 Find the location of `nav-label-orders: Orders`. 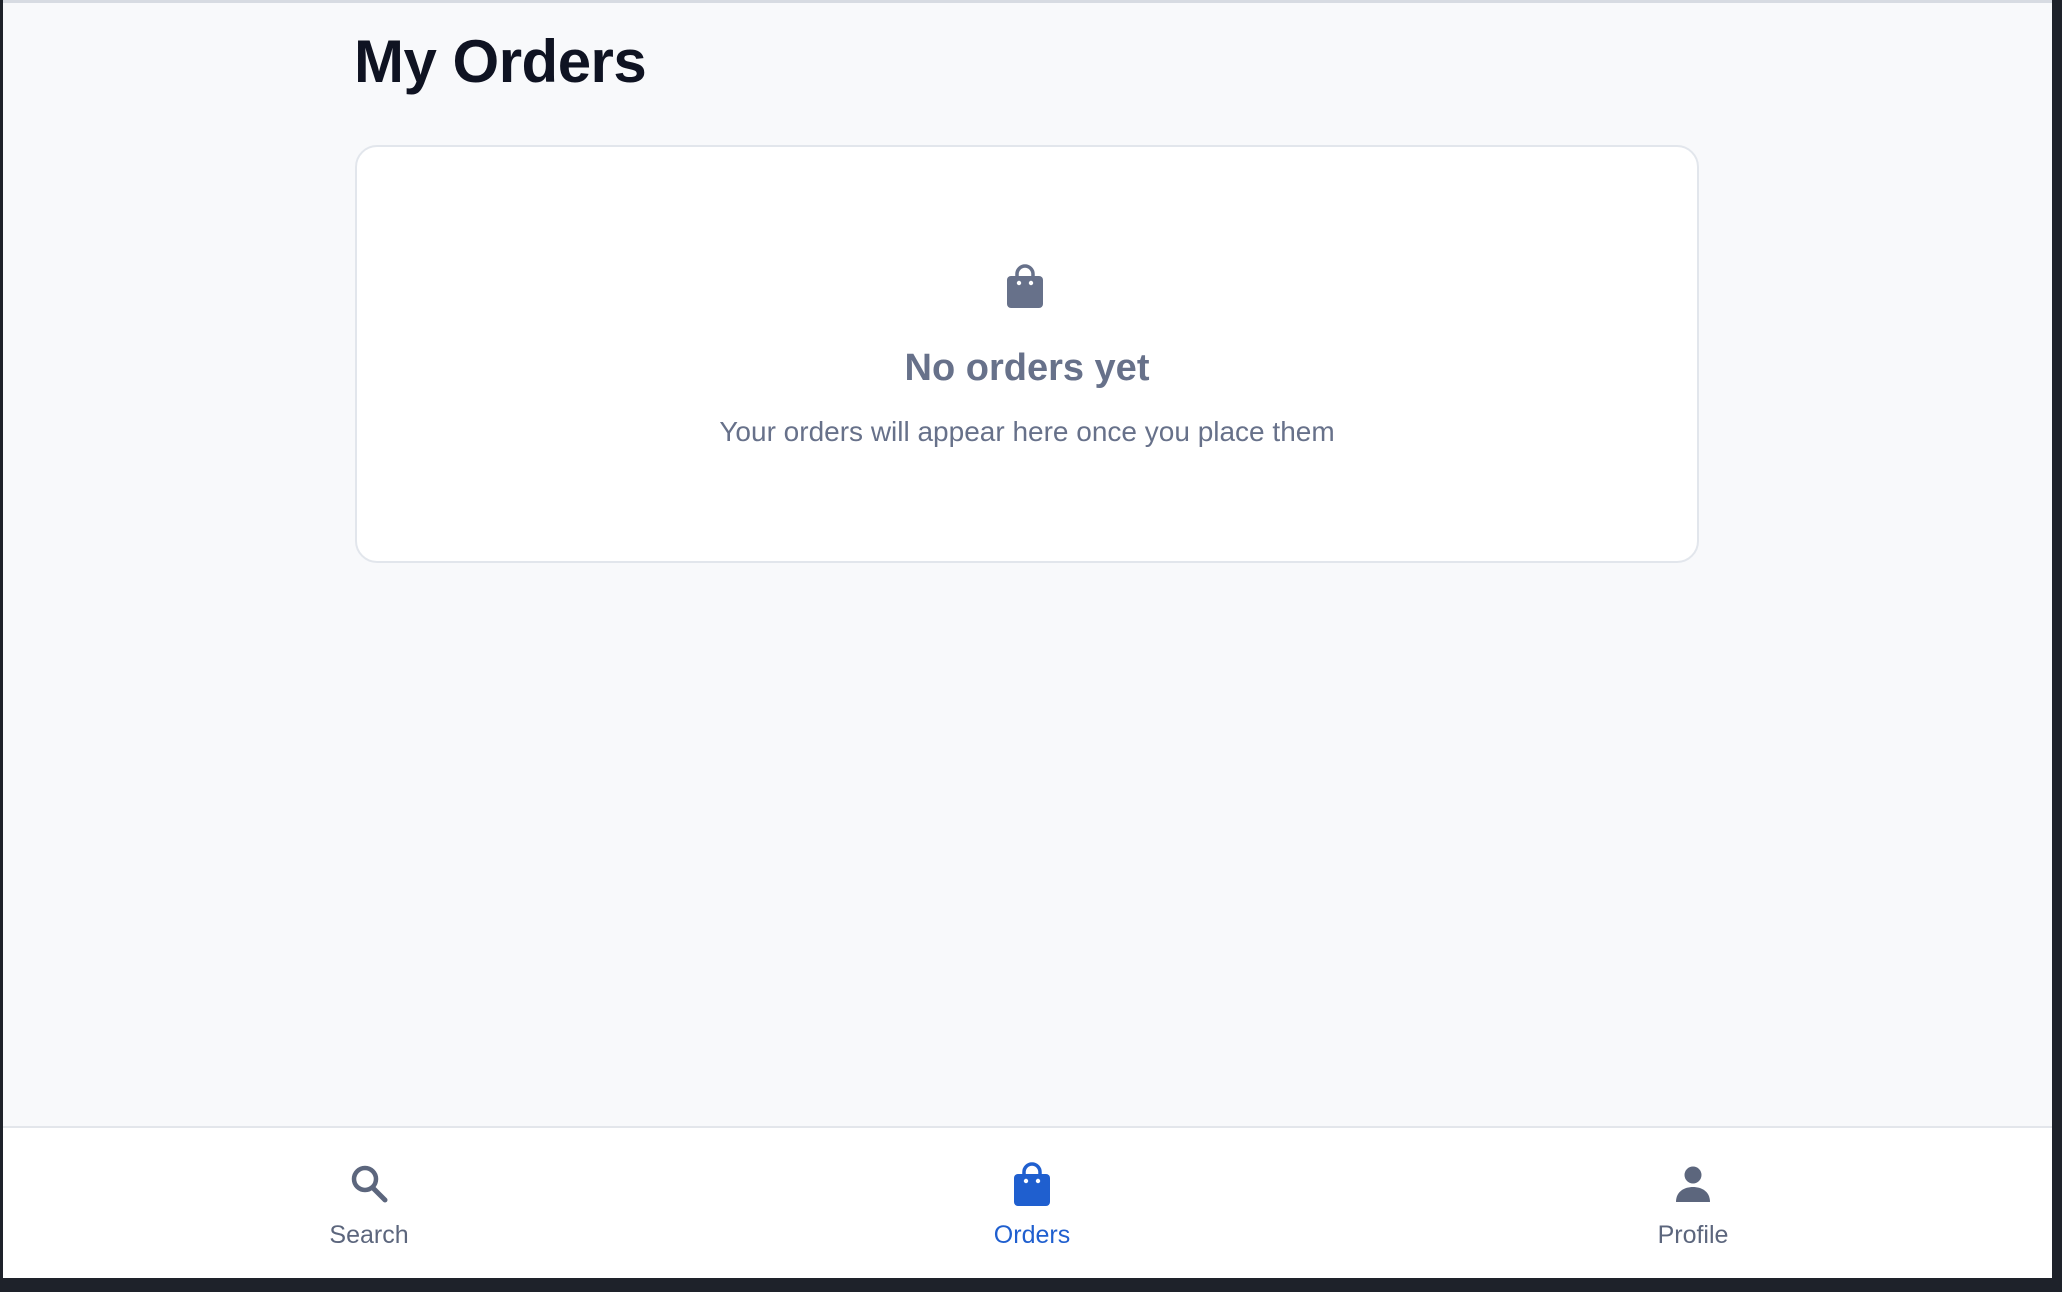

nav-label-orders: Orders is located at coordinates (1032, 1235).